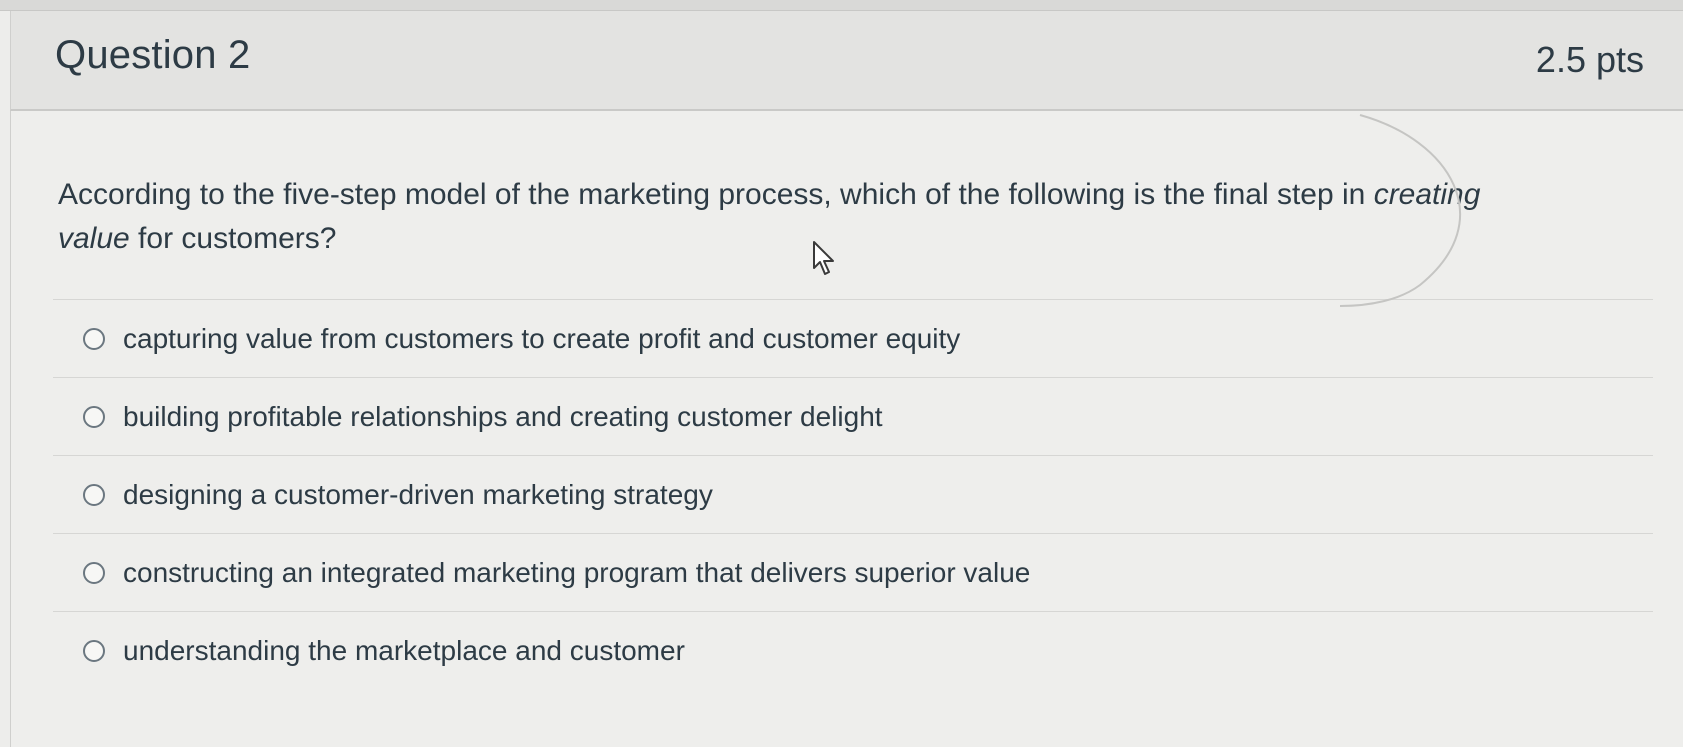 This screenshot has width=1683, height=747. I want to click on question-title: Question 2, so click(153, 55).